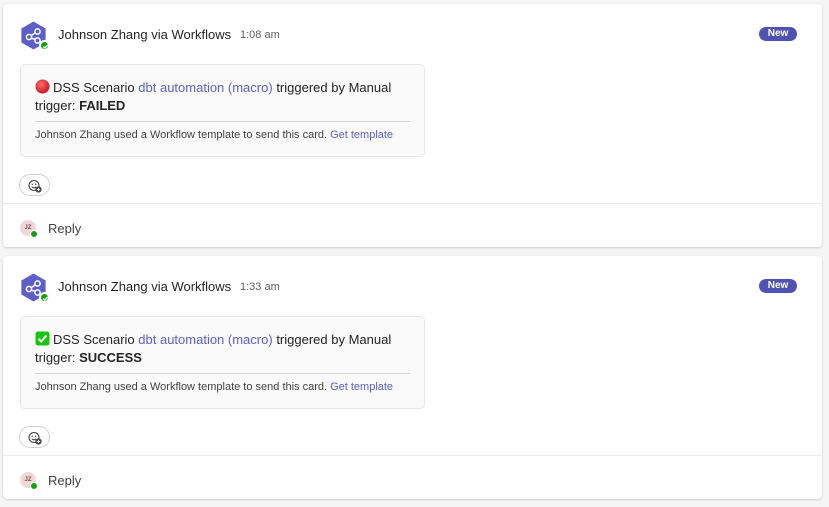 The height and width of the screenshot is (507, 829). I want to click on message-header: Johnson Zhang via Workflows 1:08 am New, so click(412, 34).